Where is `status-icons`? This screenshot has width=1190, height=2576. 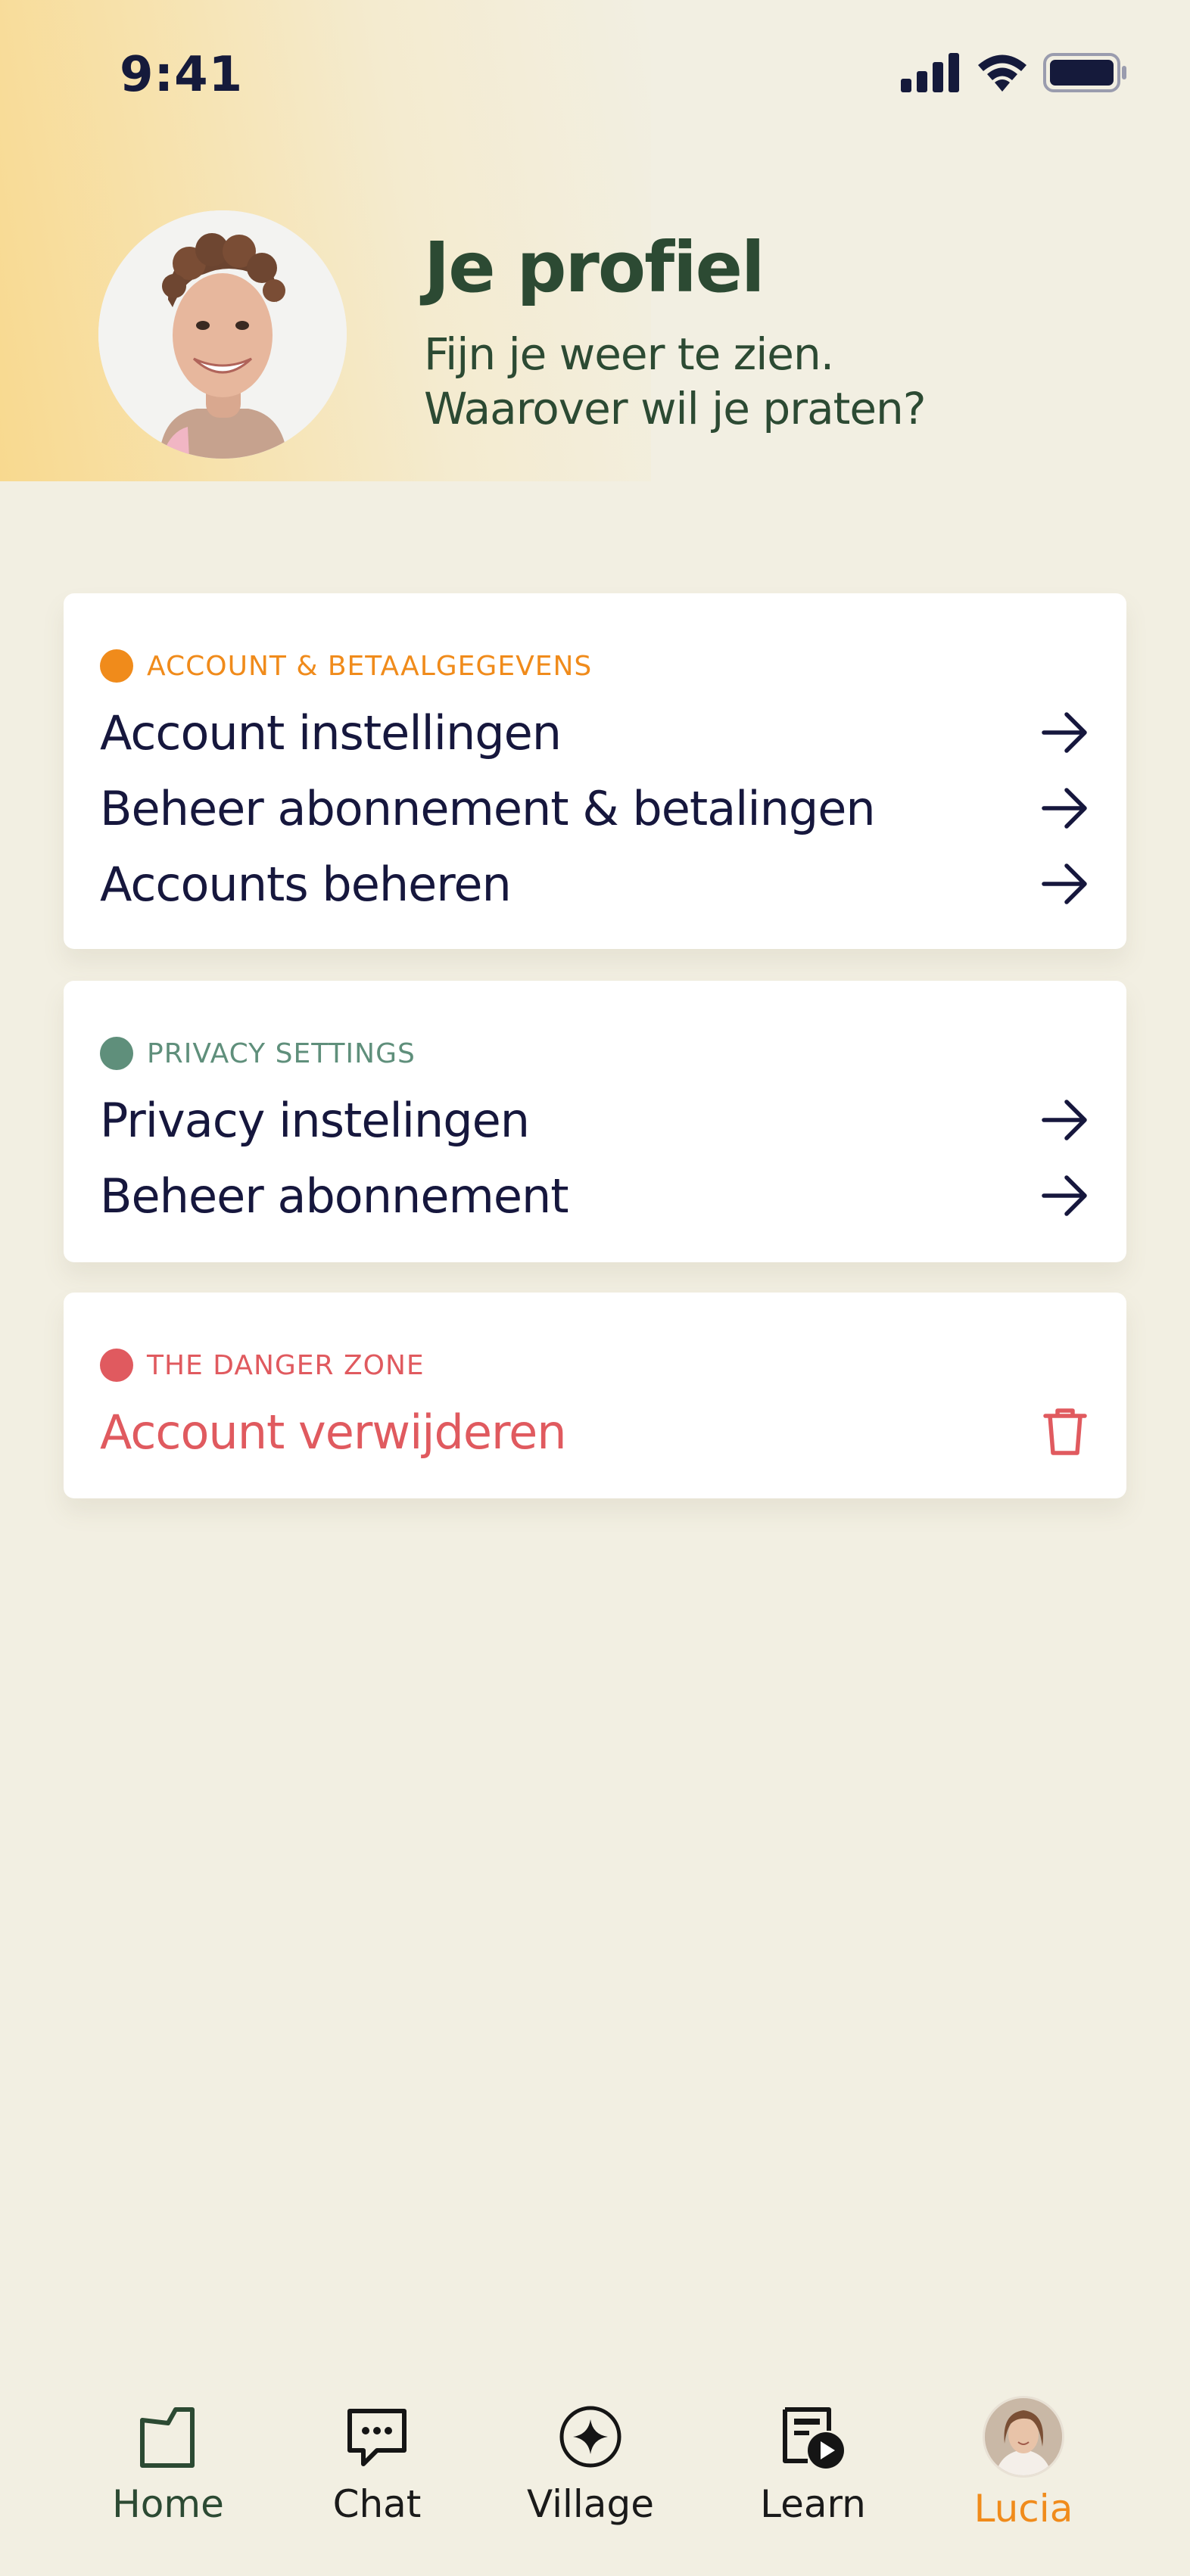
status-icons is located at coordinates (1014, 72).